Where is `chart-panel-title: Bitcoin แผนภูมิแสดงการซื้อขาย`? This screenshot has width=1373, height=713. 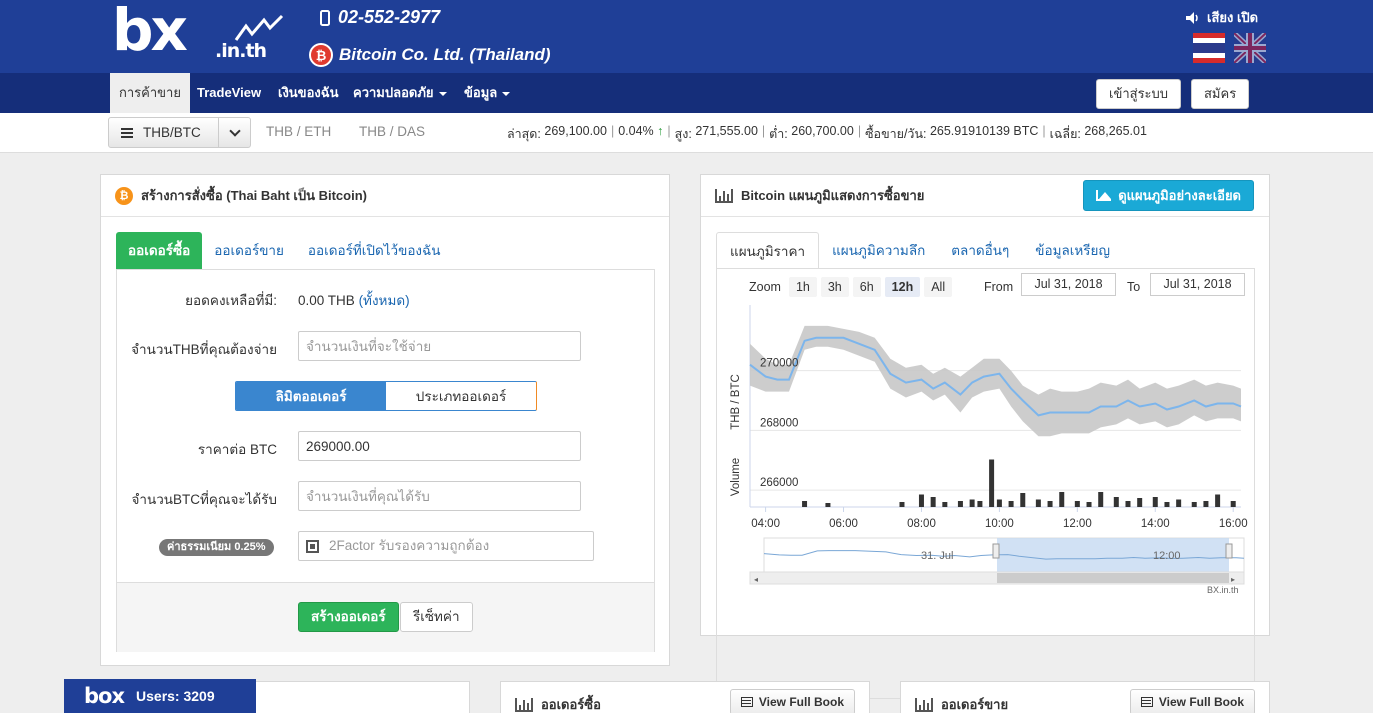
chart-panel-title: Bitcoin แผนภูมิแสดงการซื้อขาย is located at coordinates (833, 195).